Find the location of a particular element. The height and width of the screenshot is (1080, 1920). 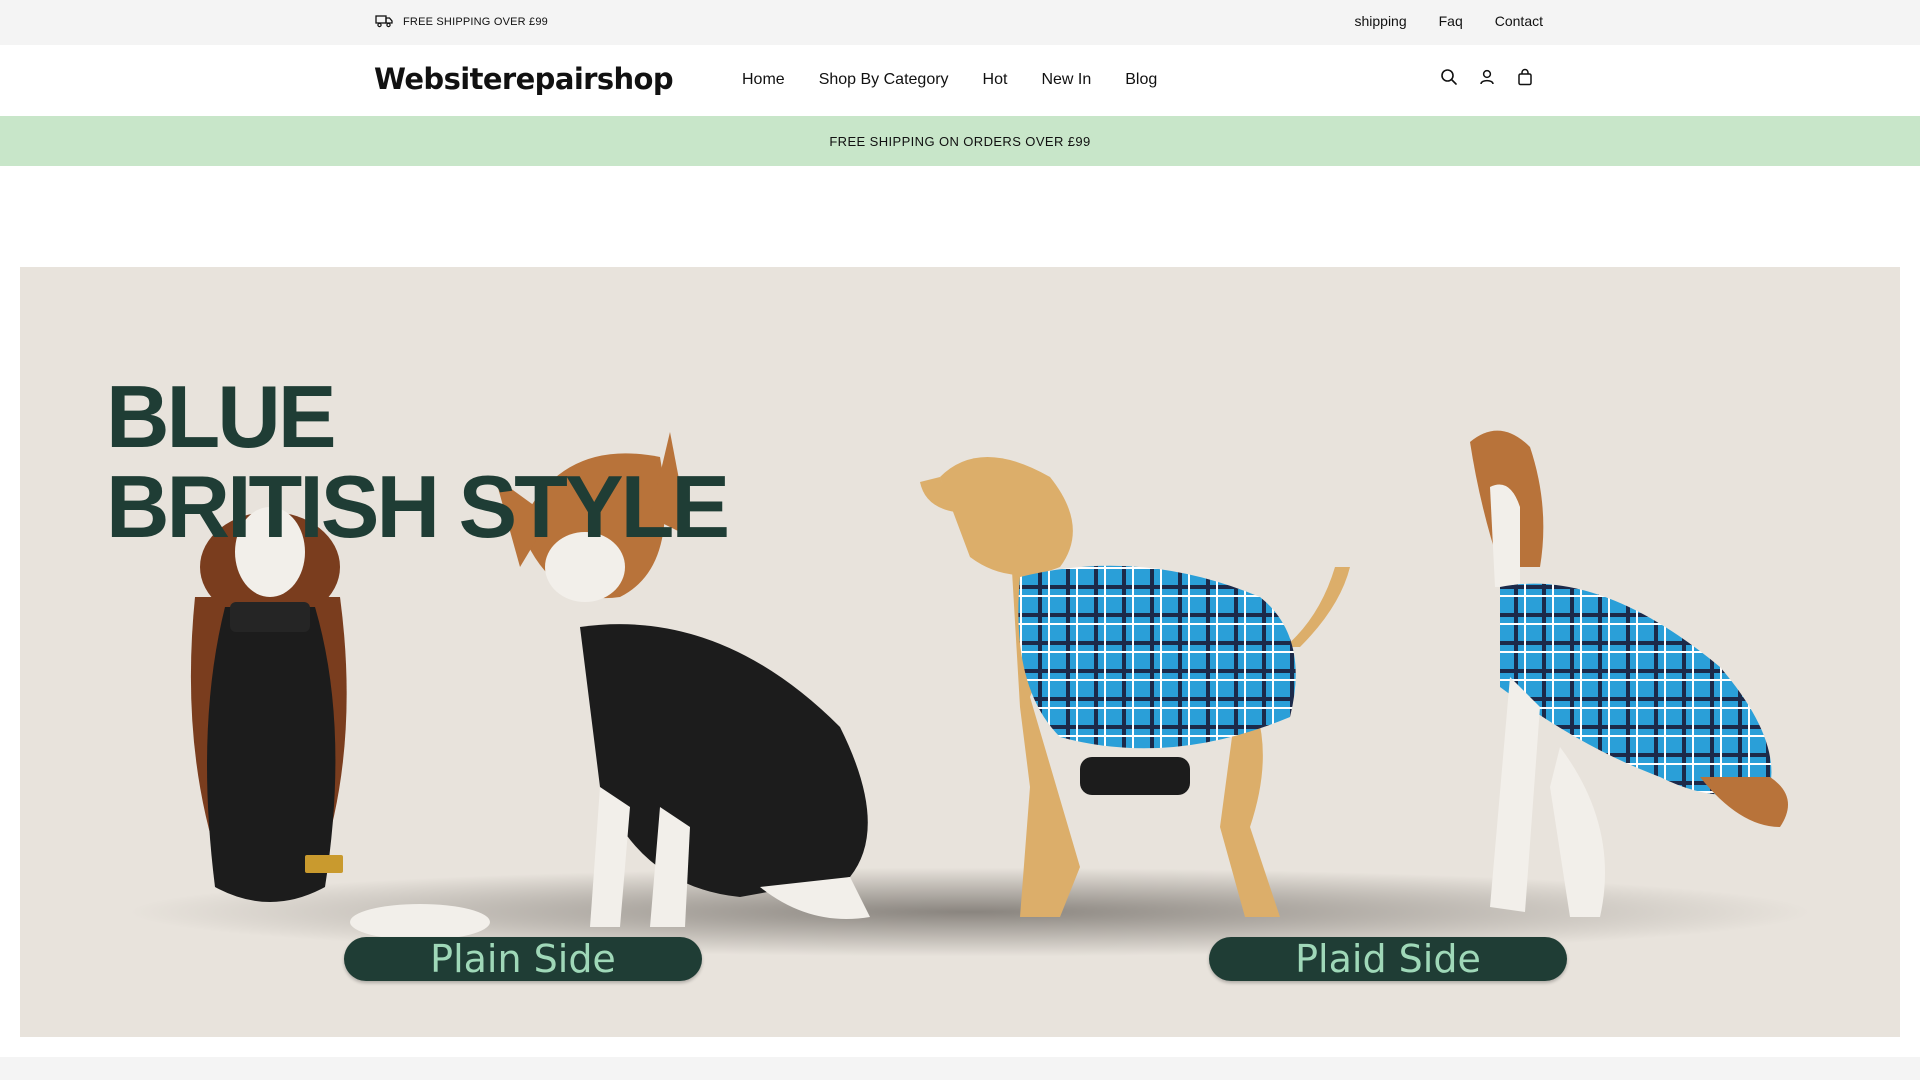

search-icon is located at coordinates (1449, 77).